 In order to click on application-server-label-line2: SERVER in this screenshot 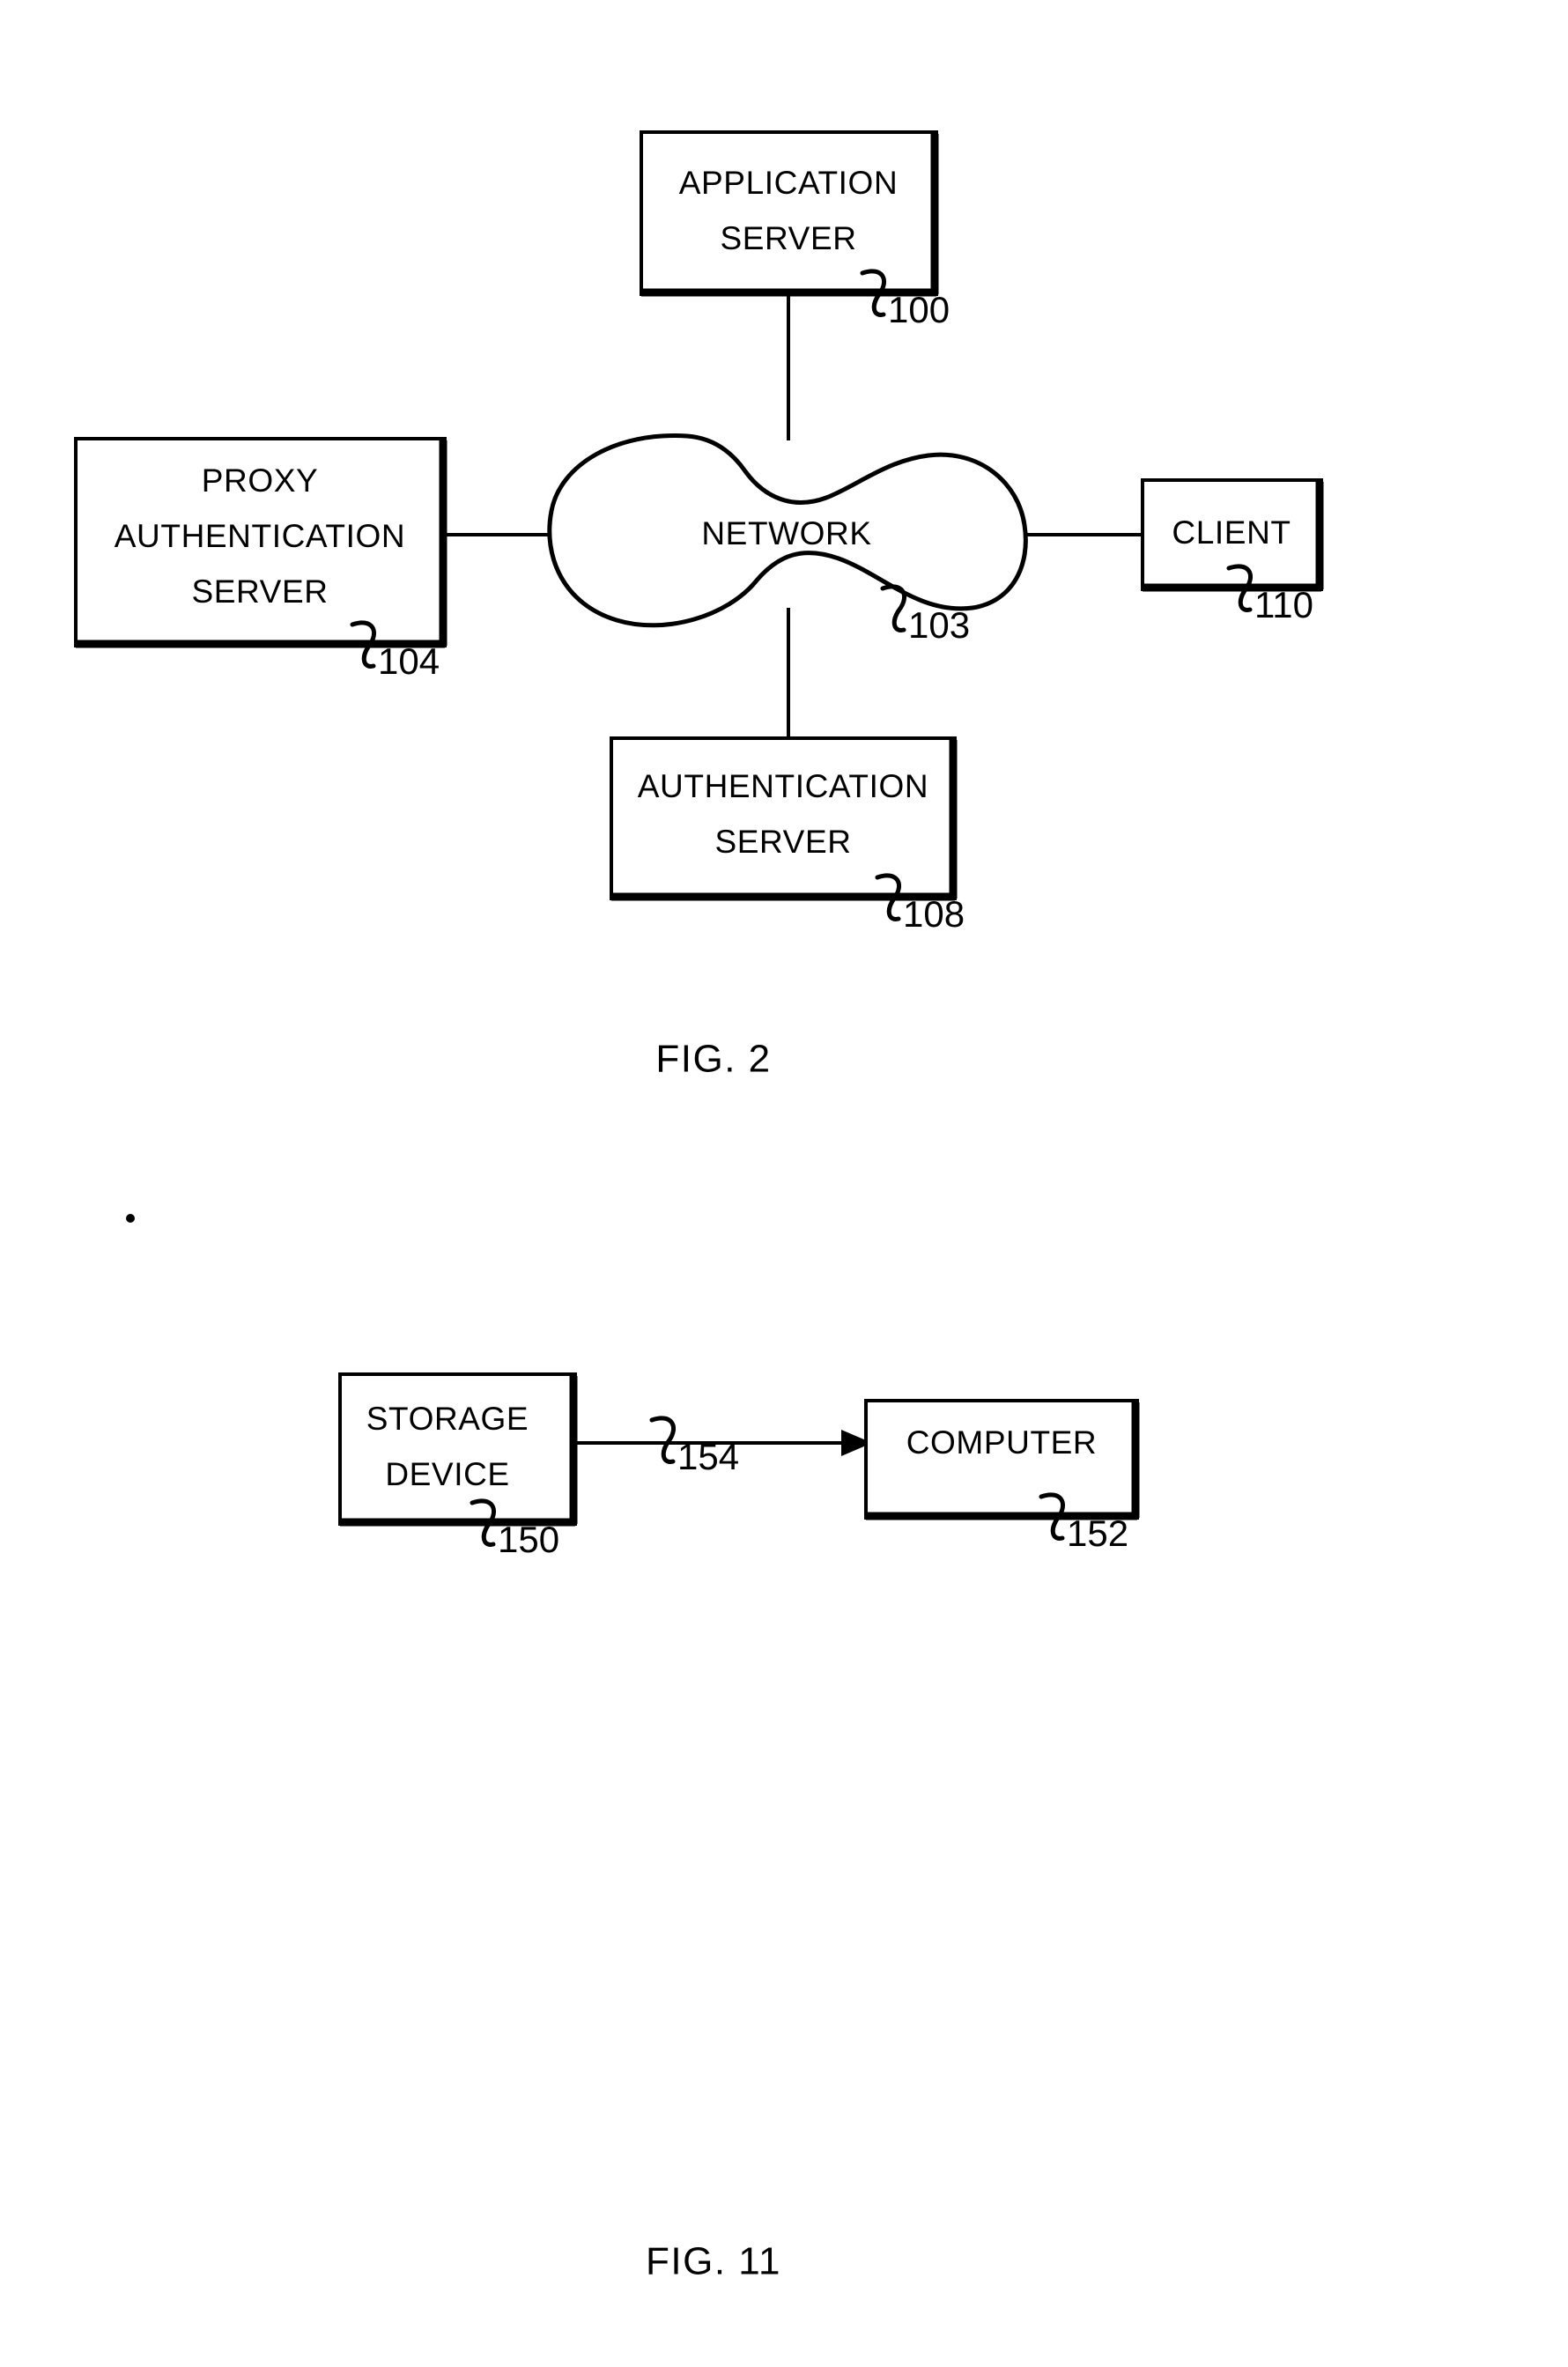, I will do `click(788, 238)`.